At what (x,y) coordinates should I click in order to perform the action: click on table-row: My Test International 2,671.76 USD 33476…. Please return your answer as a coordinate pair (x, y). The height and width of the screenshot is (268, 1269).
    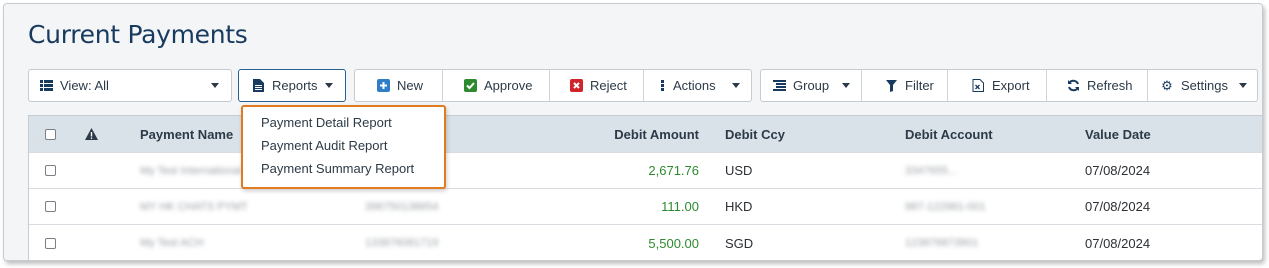
    Looking at the image, I should click on (645, 171).